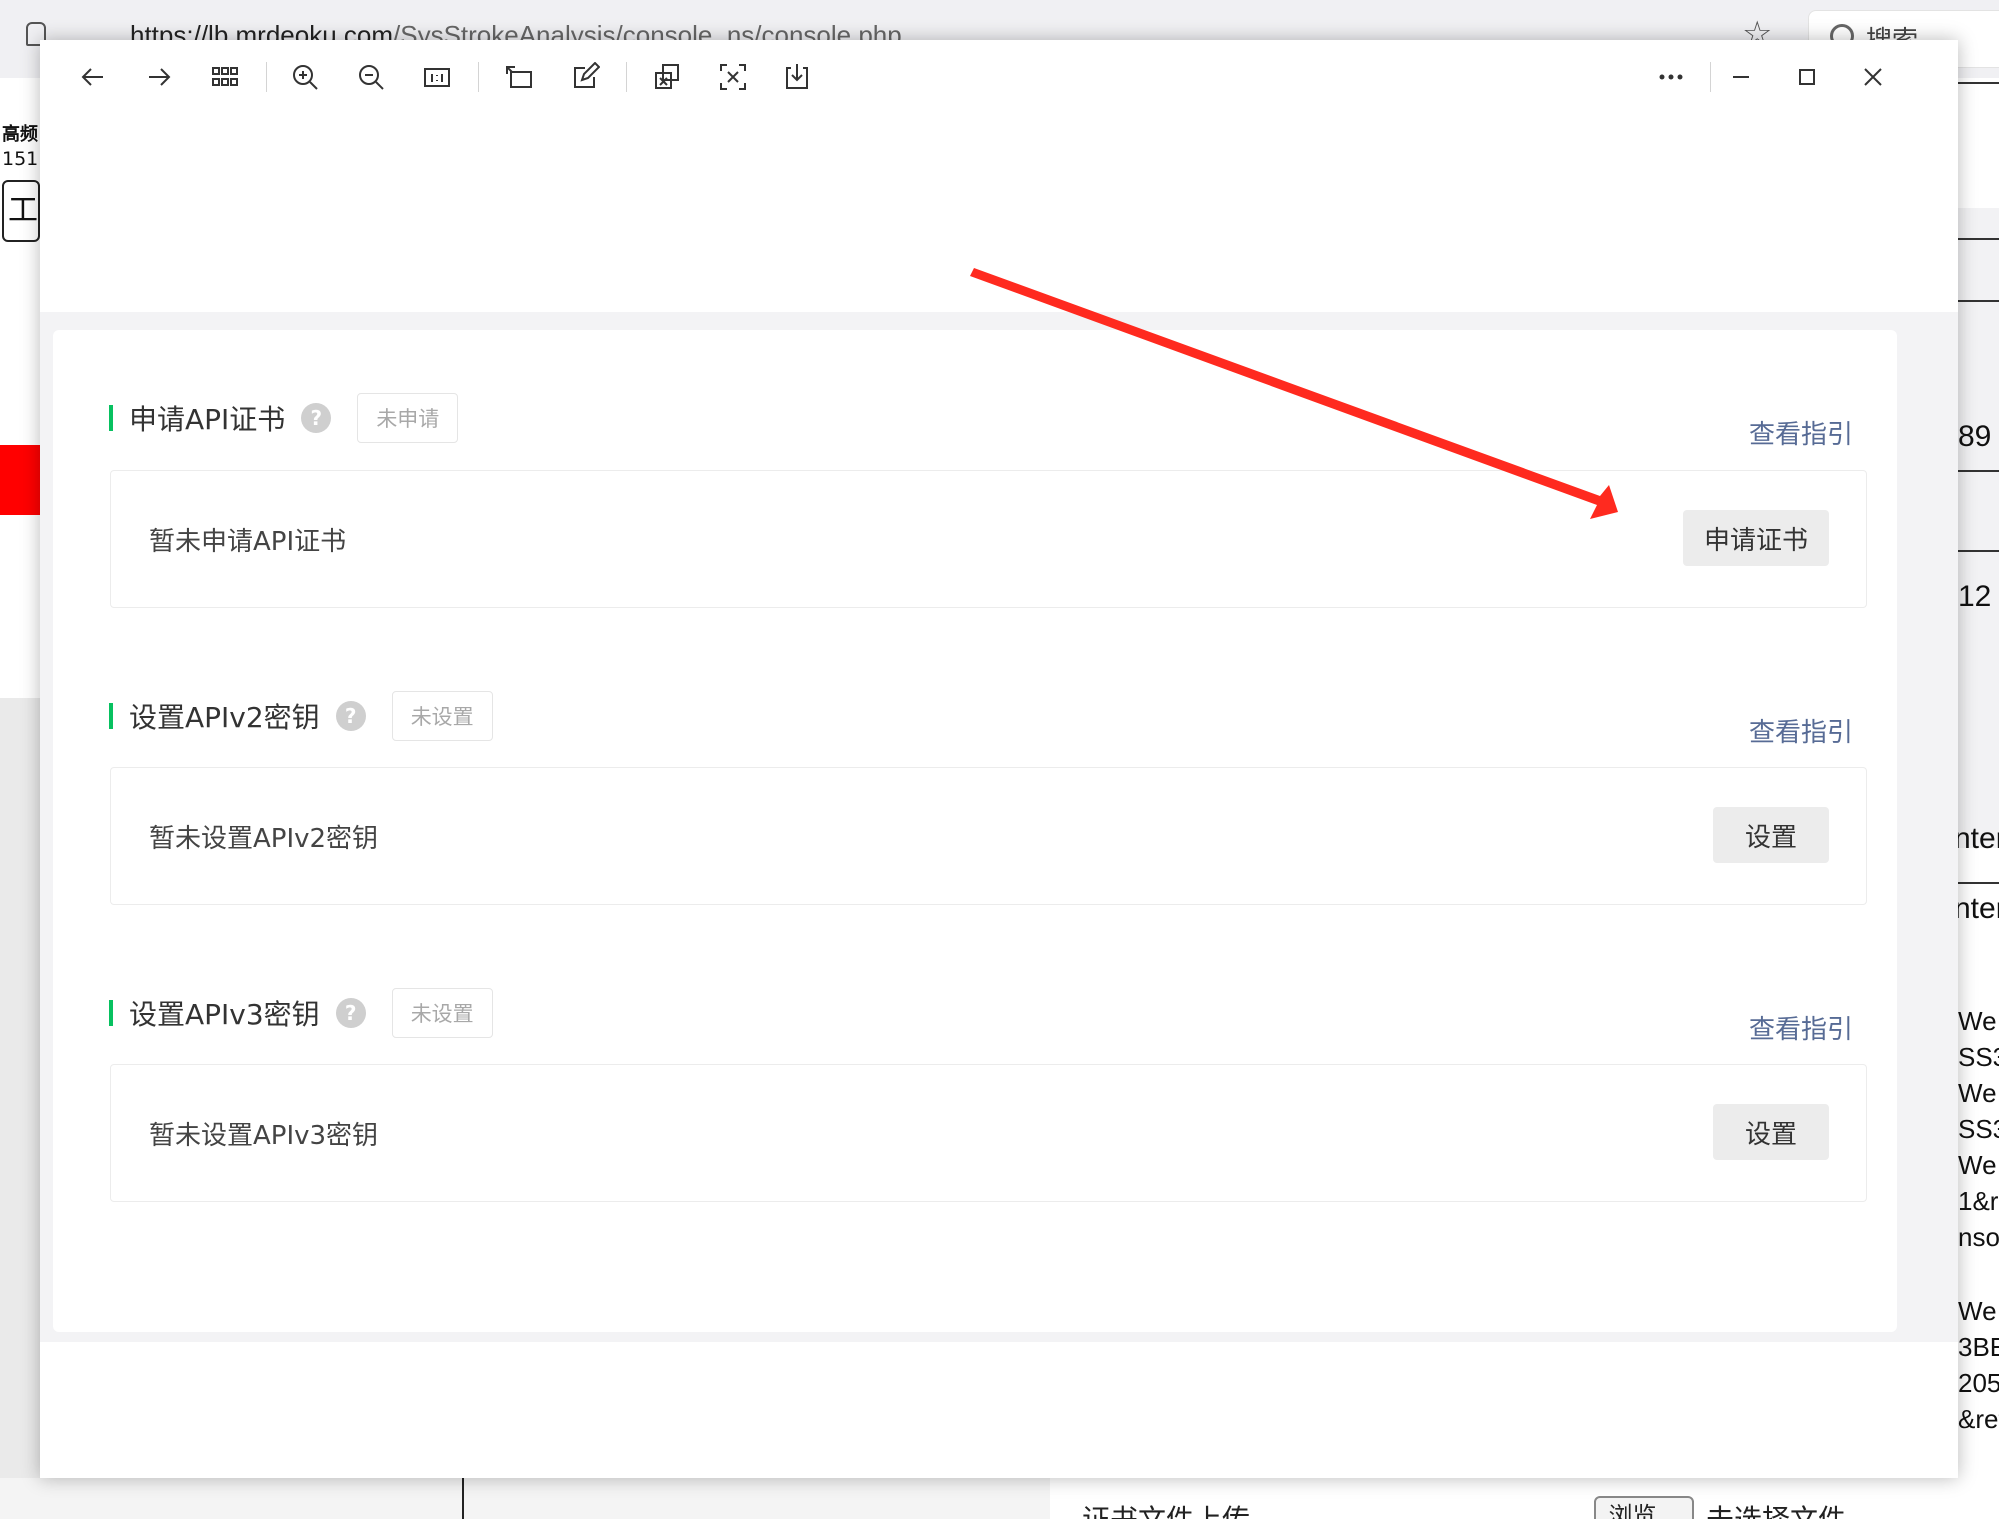 This screenshot has width=1999, height=1519. I want to click on background-right-fragment: 12, so click(1975, 596).